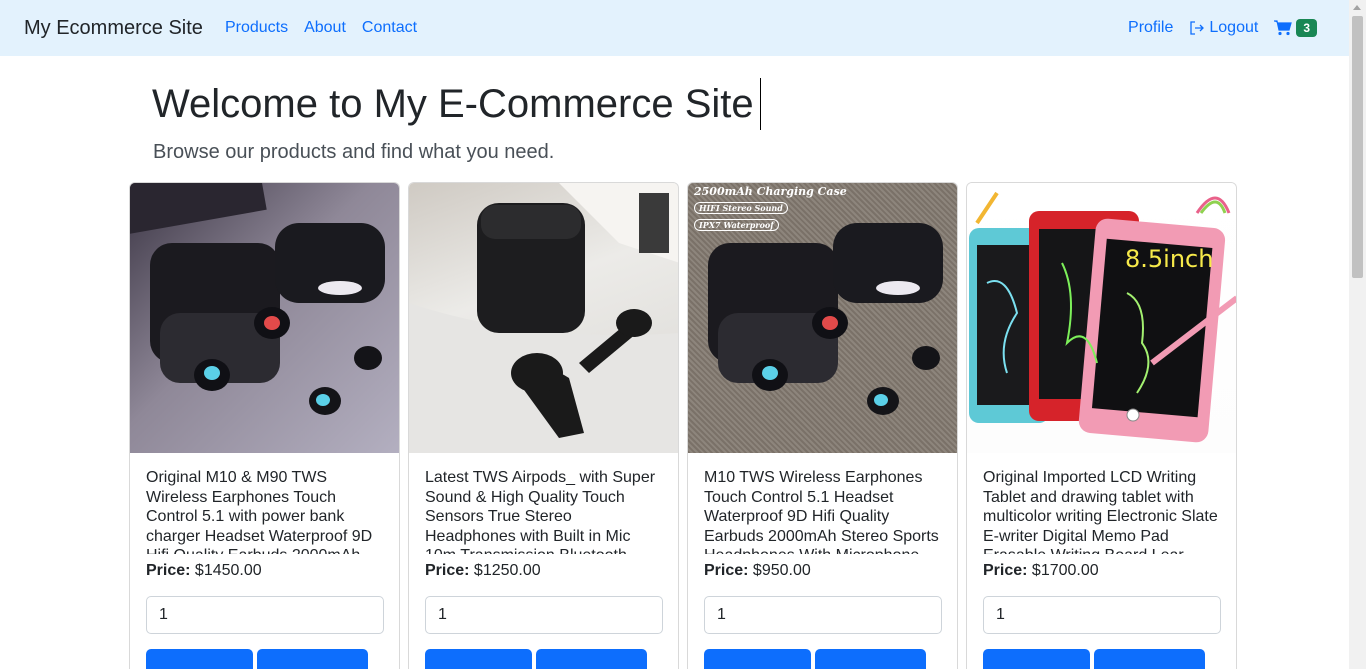 The width and height of the screenshot is (1366, 669). Describe the element at coordinates (1234, 27) in the screenshot. I see `logout-label: Logout` at that location.